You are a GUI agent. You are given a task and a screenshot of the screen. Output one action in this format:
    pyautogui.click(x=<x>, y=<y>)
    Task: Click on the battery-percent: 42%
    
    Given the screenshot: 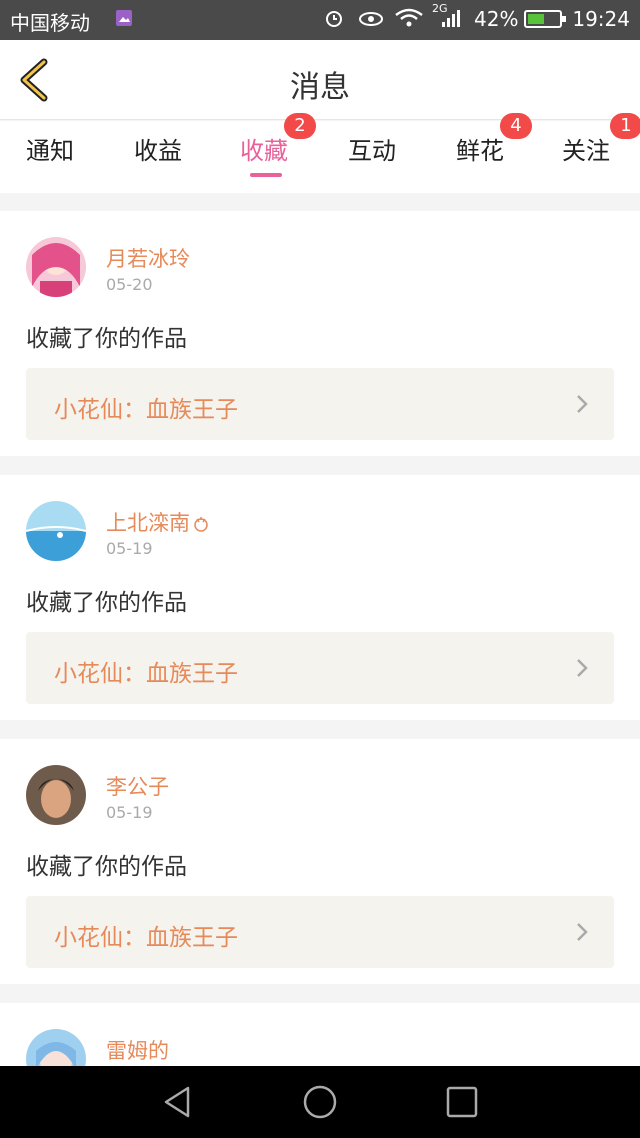 What is the action you would take?
    pyautogui.click(x=496, y=19)
    